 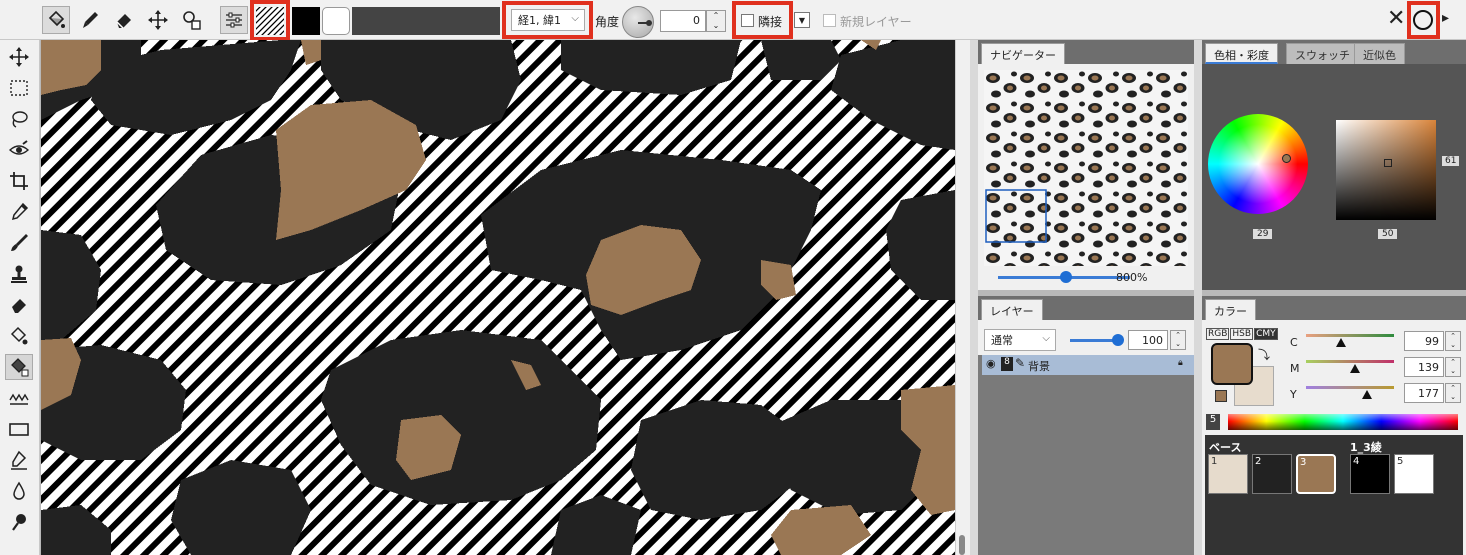 What do you see at coordinates (306, 21) in the screenshot?
I see `foreground-color-chip` at bounding box center [306, 21].